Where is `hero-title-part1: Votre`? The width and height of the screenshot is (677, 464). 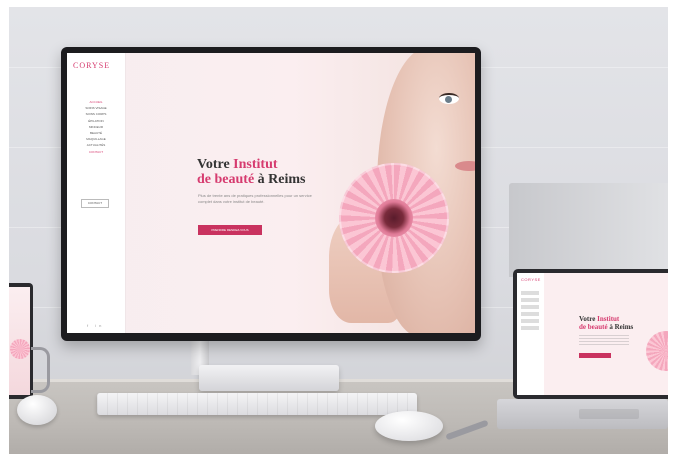
hero-title-part1: Votre is located at coordinates (215, 164).